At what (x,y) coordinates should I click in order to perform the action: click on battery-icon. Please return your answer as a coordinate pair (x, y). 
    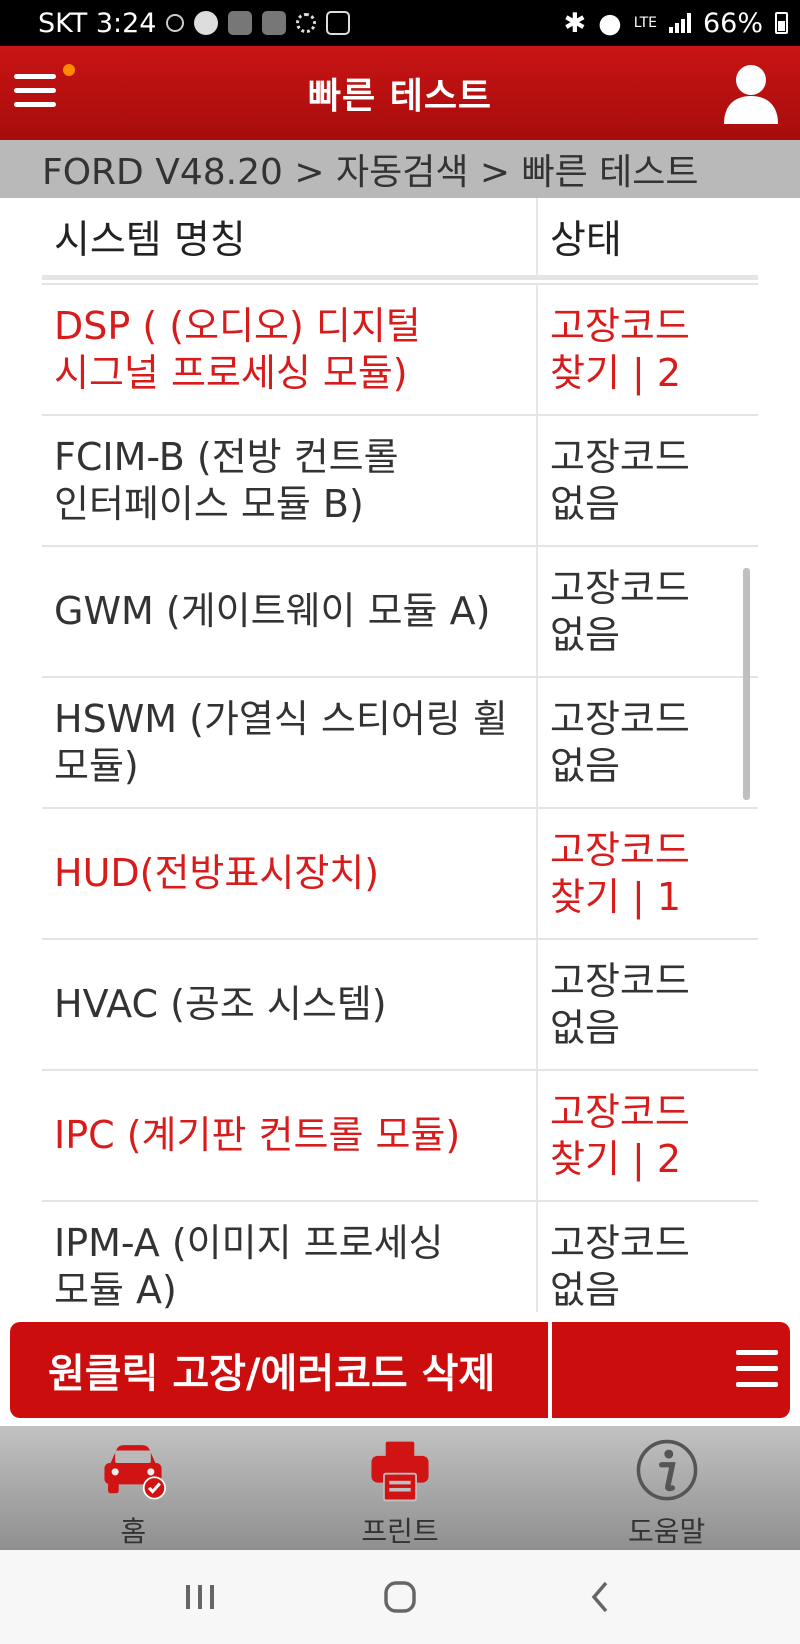
    Looking at the image, I should click on (781, 23).